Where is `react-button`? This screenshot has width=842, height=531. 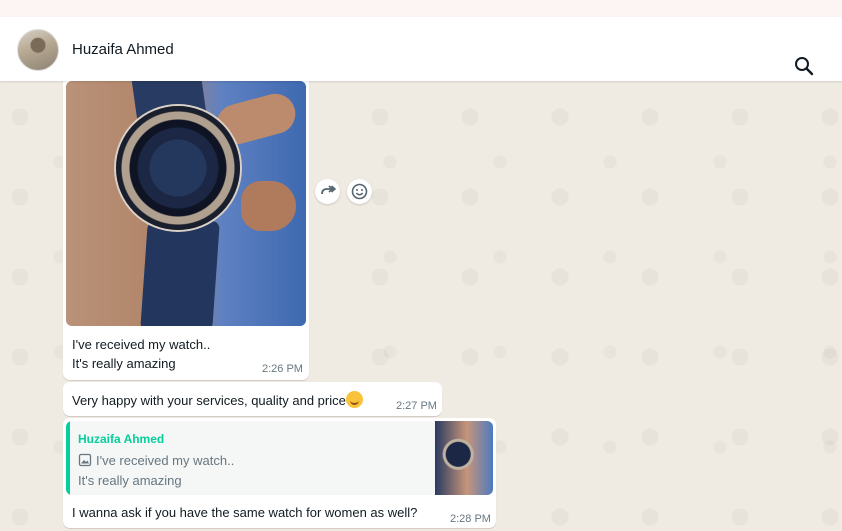
react-button is located at coordinates (359, 191).